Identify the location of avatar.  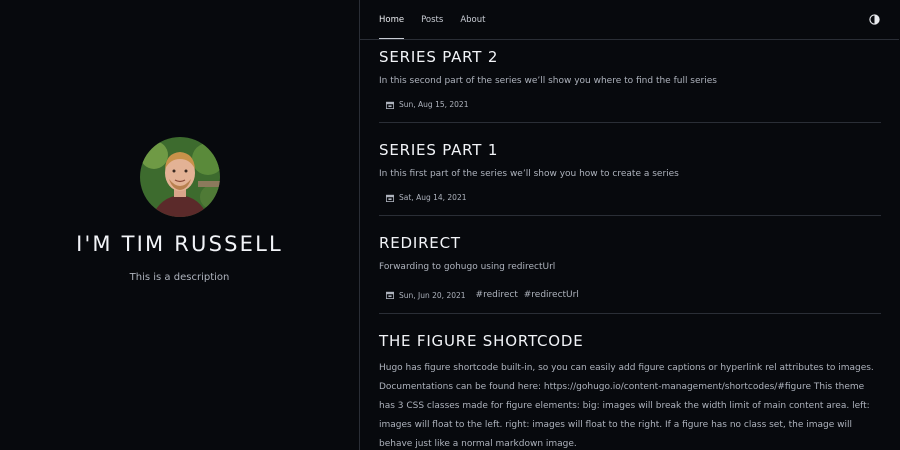
(179, 177).